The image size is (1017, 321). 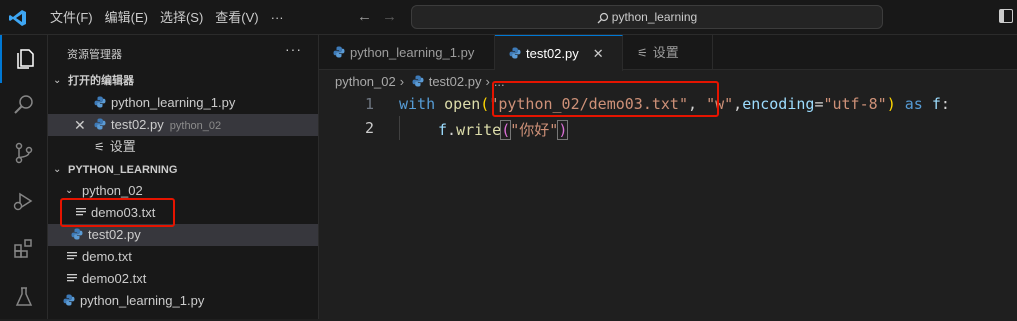 I want to click on parameter-name: encoding, so click(x=778, y=104).